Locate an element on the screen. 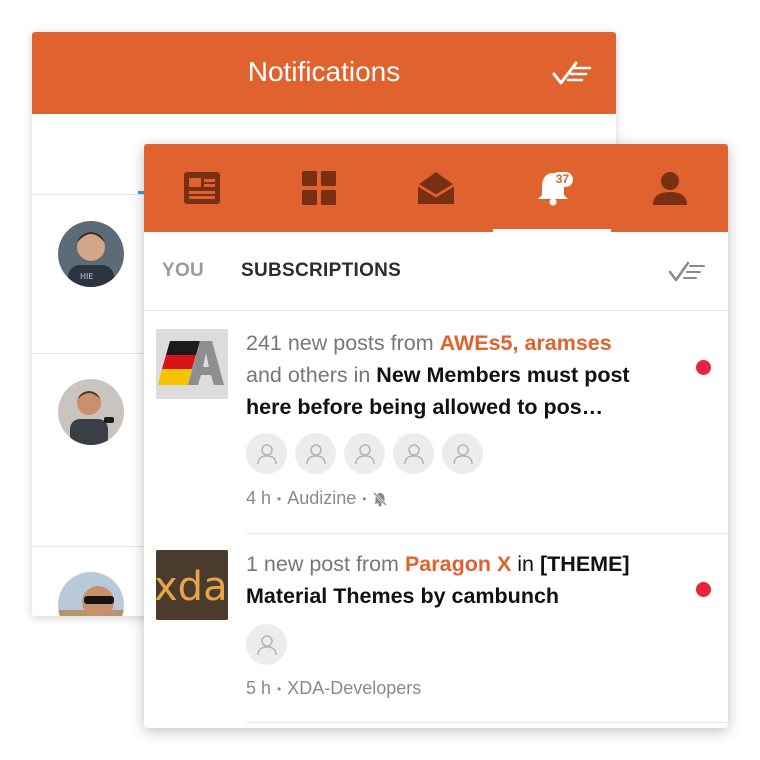  svg-text: xda is located at coordinates (192, 587).